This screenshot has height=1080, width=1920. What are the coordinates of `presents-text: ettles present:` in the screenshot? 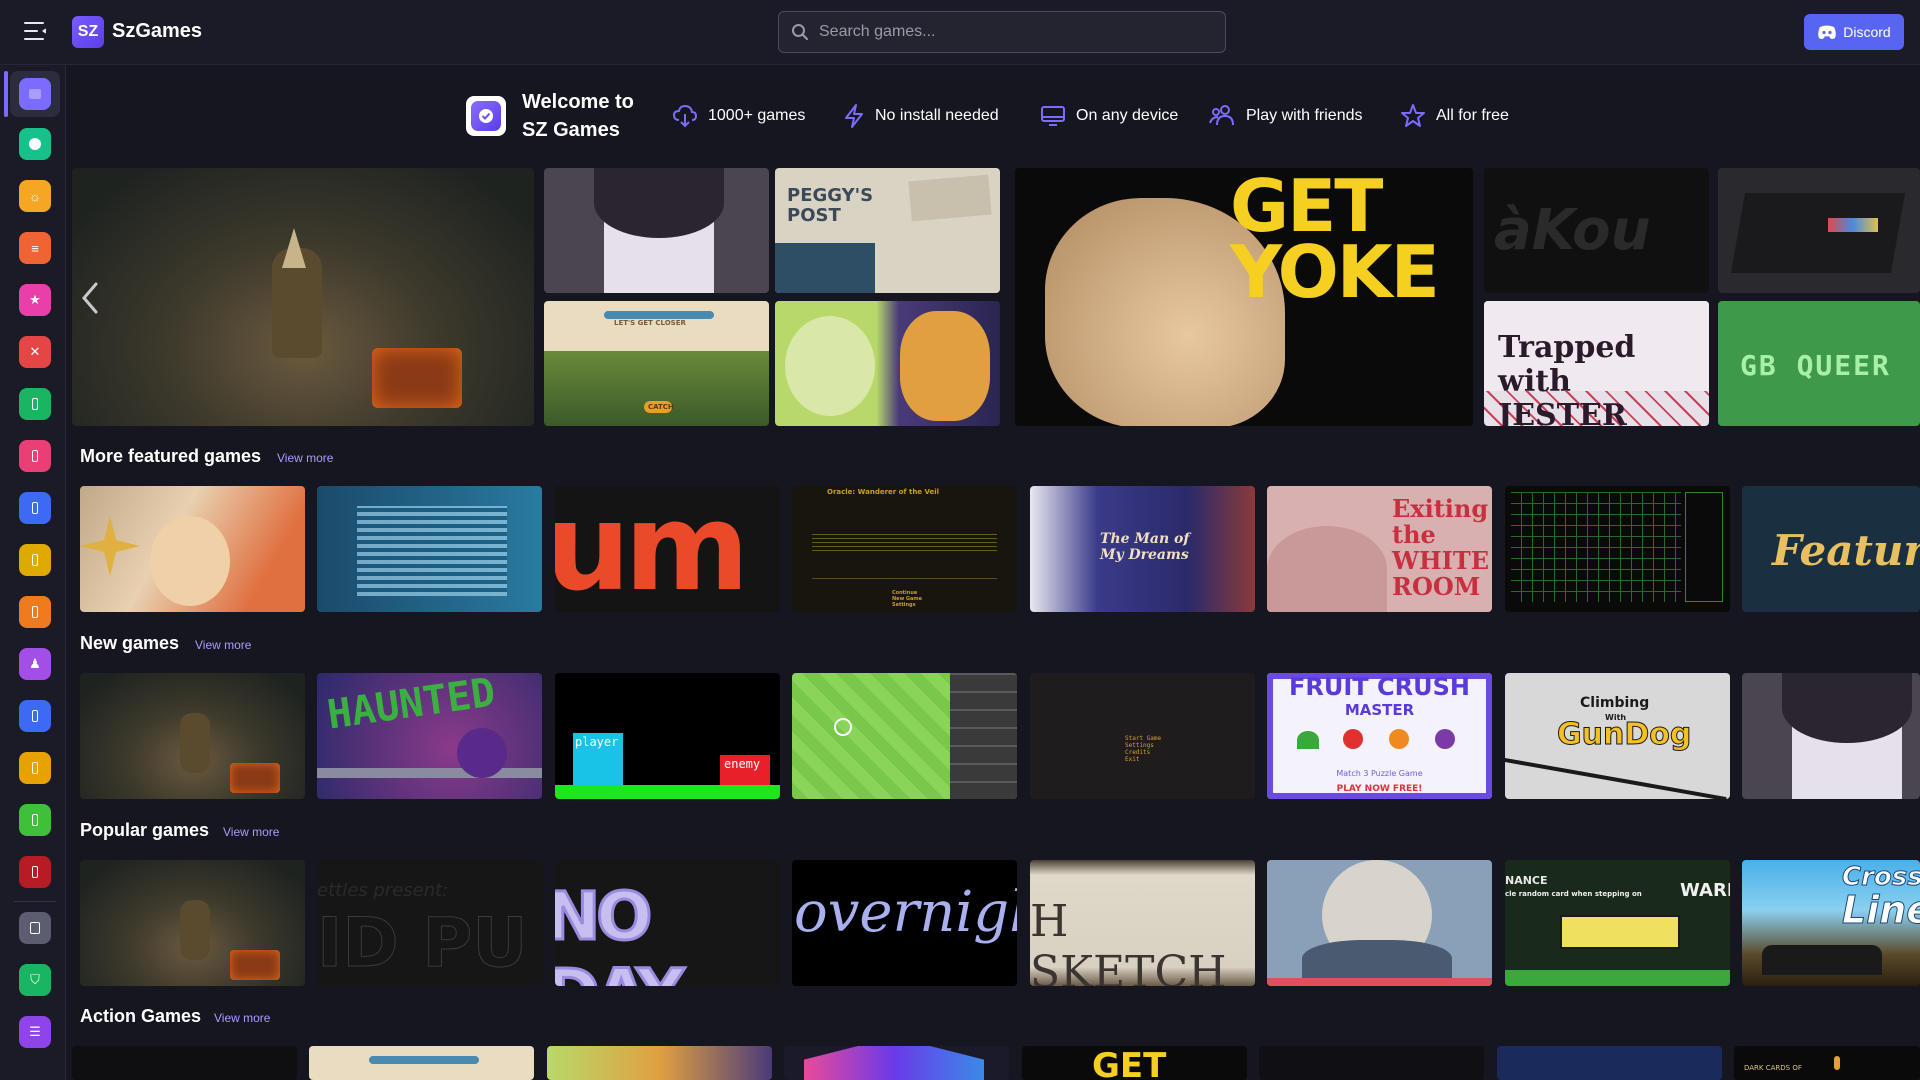 It's located at (383, 890).